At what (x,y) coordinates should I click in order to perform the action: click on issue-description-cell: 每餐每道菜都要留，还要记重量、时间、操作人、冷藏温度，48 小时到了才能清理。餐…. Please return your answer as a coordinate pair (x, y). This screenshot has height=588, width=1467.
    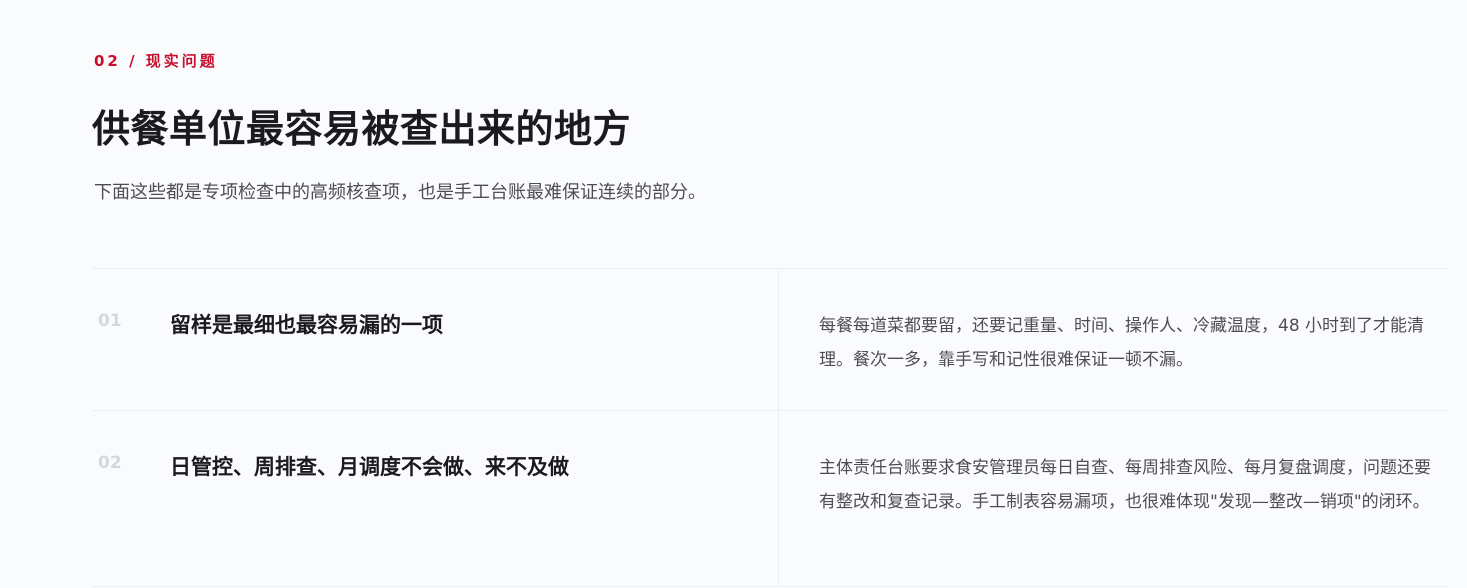
    Looking at the image, I should click on (1113, 339).